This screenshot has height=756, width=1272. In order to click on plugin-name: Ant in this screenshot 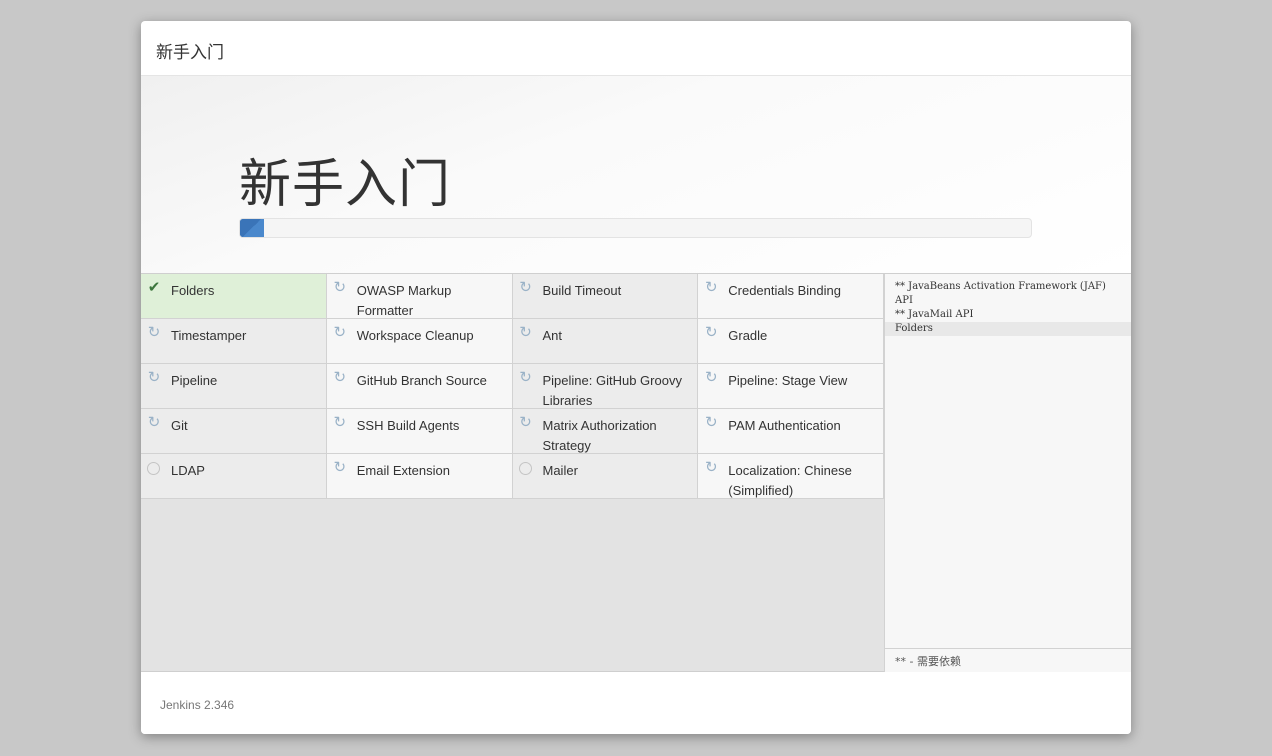, I will do `click(552, 335)`.